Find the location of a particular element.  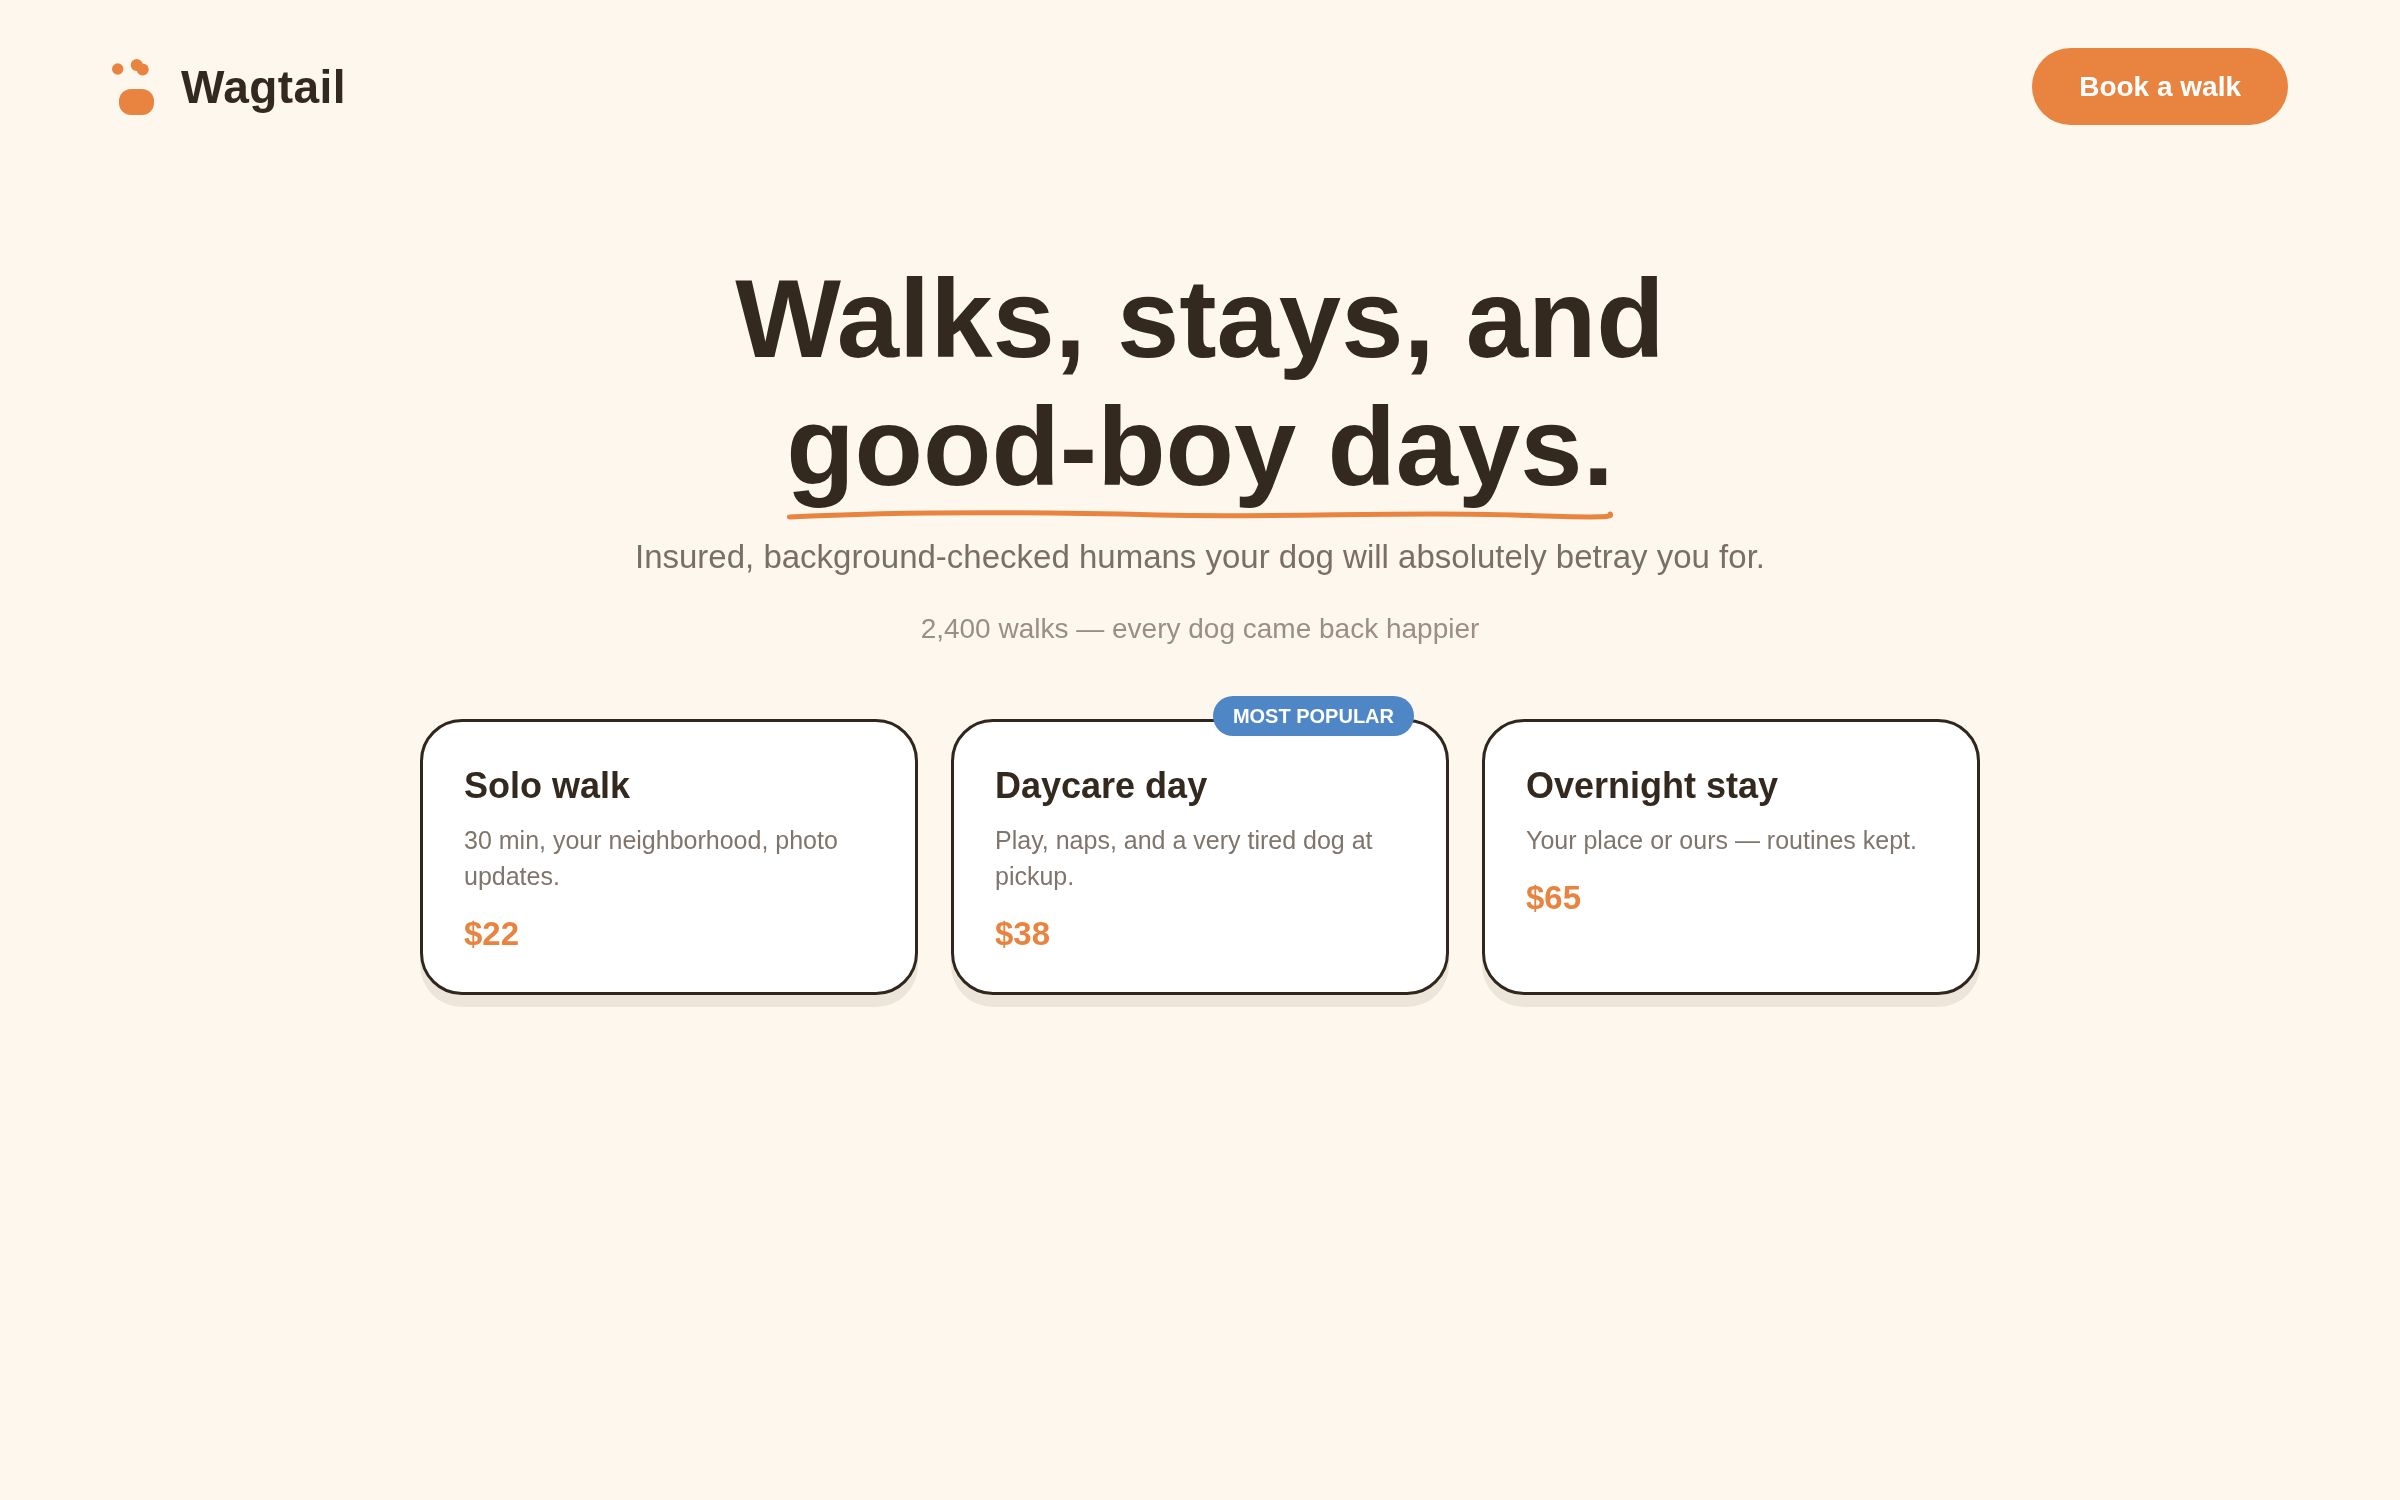

service-description: Your place or ours — routines kept. is located at coordinates (1722, 840).